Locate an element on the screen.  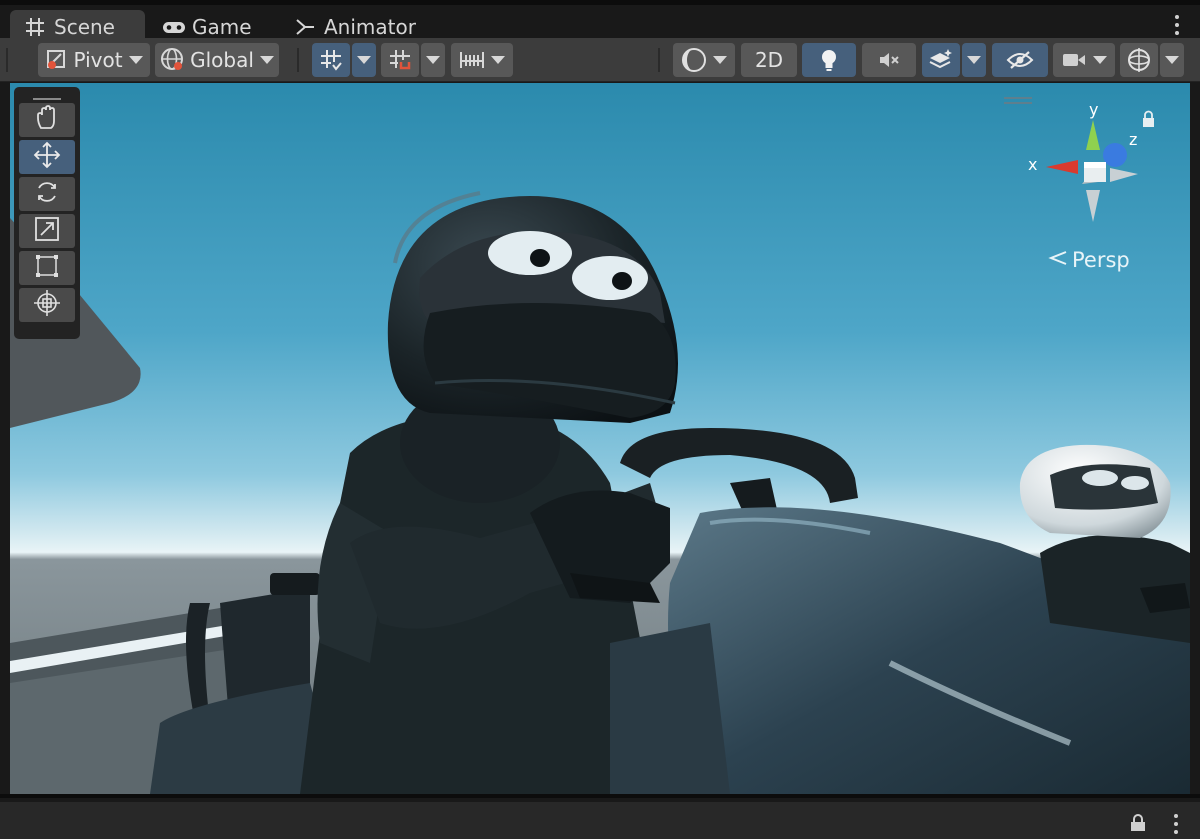
gizmo-x-axis is located at coordinates (1062, 167).